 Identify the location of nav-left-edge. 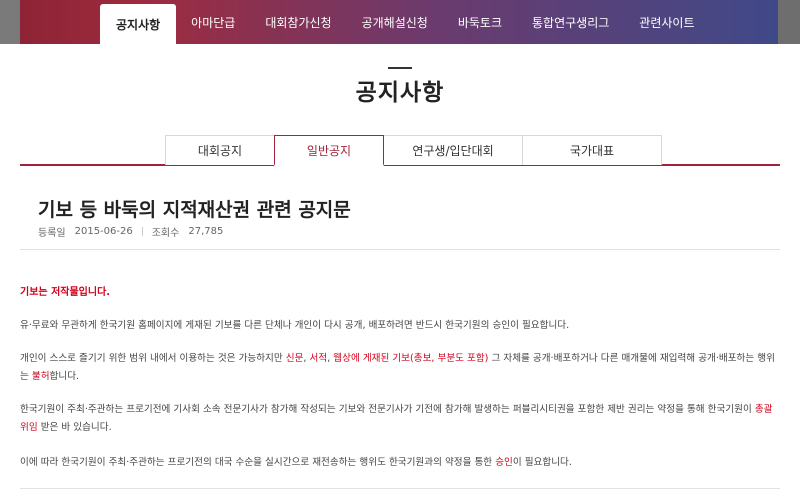
(10, 22).